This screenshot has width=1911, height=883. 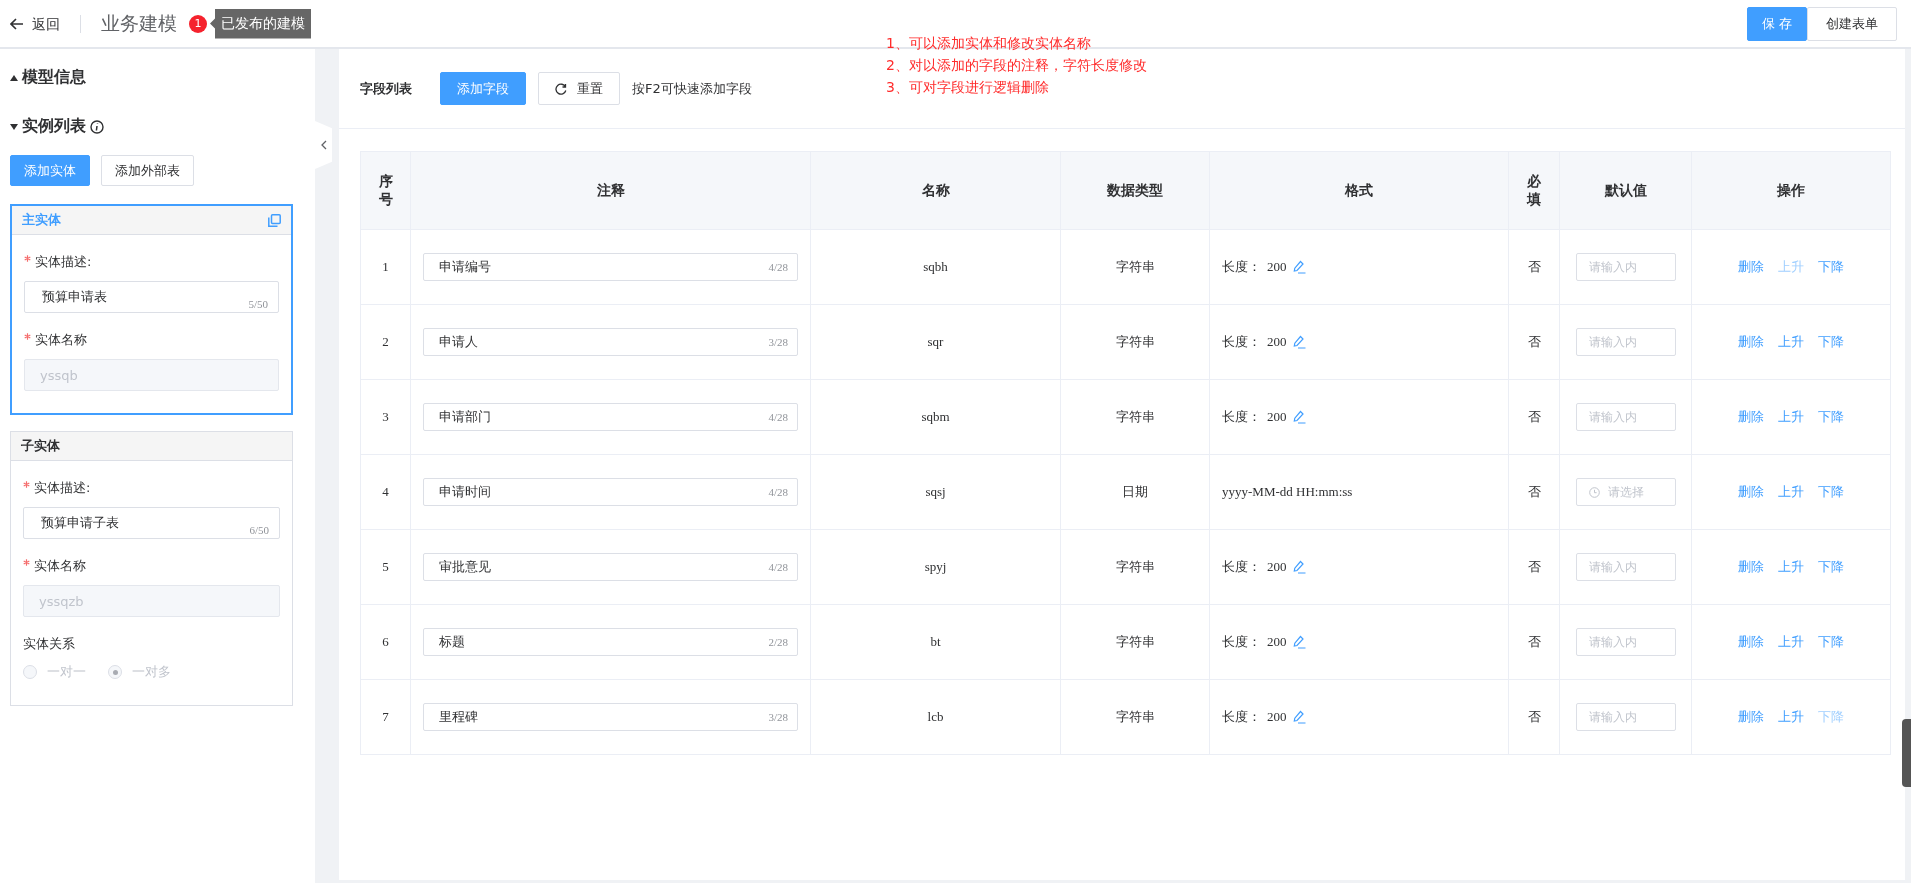 What do you see at coordinates (610, 492) in the screenshot?
I see `comment-field: 申请时间 4/28` at bounding box center [610, 492].